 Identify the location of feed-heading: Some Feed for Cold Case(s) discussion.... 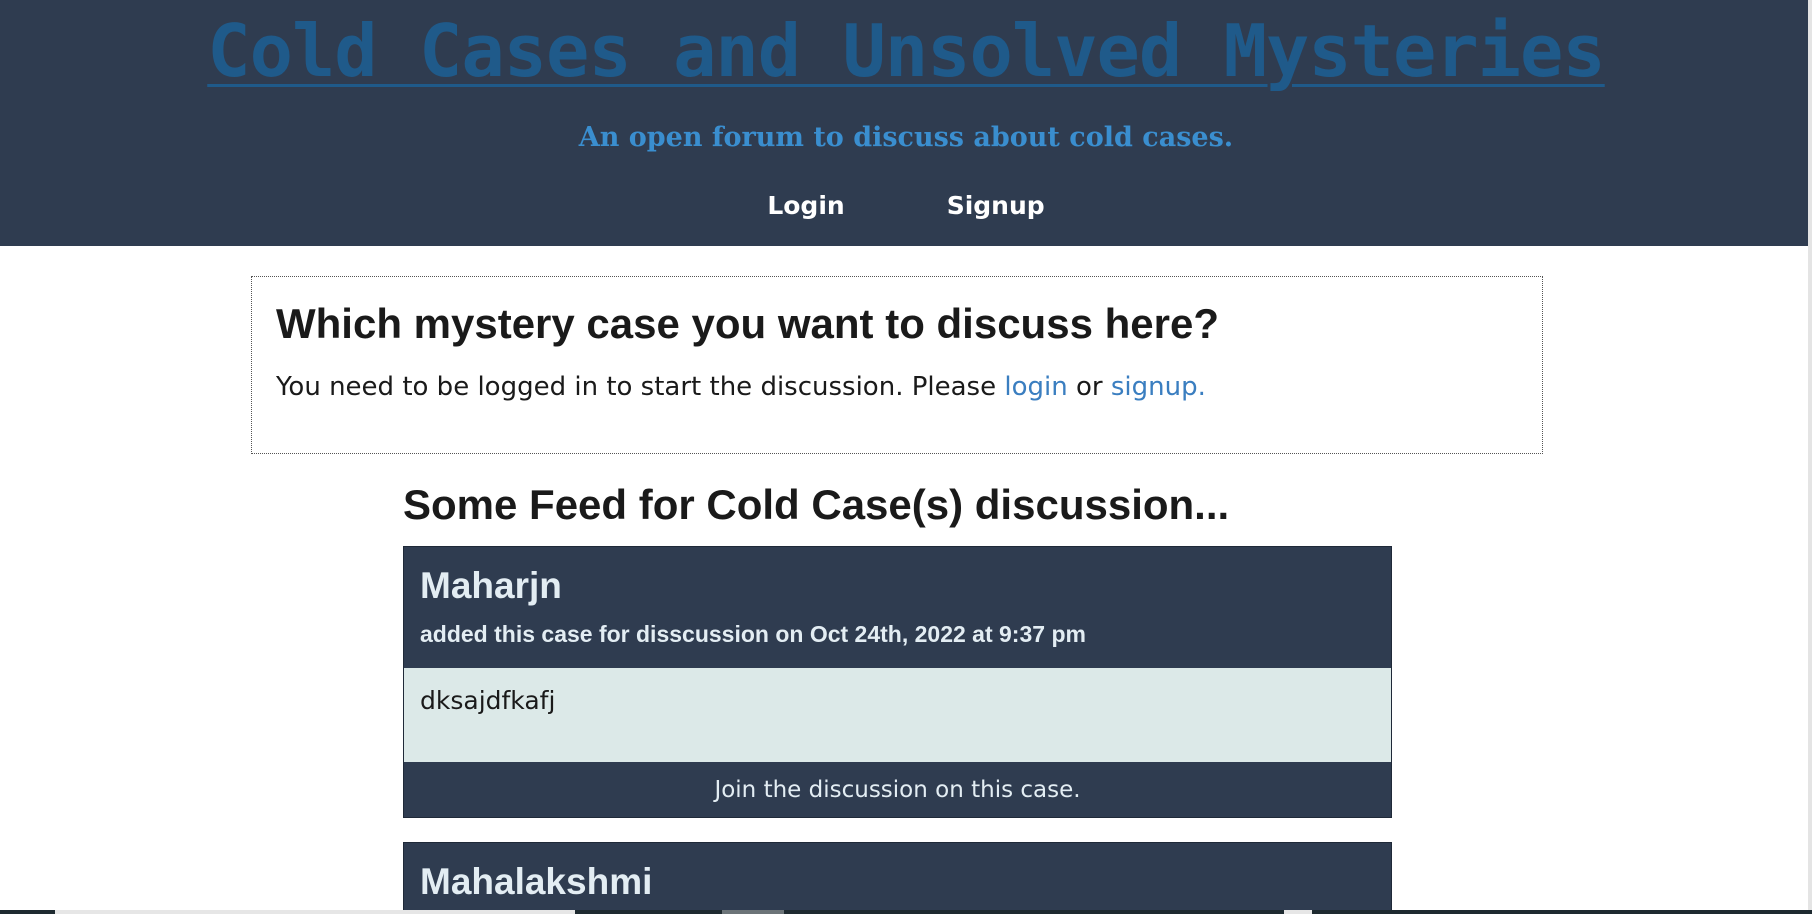
(816, 504).